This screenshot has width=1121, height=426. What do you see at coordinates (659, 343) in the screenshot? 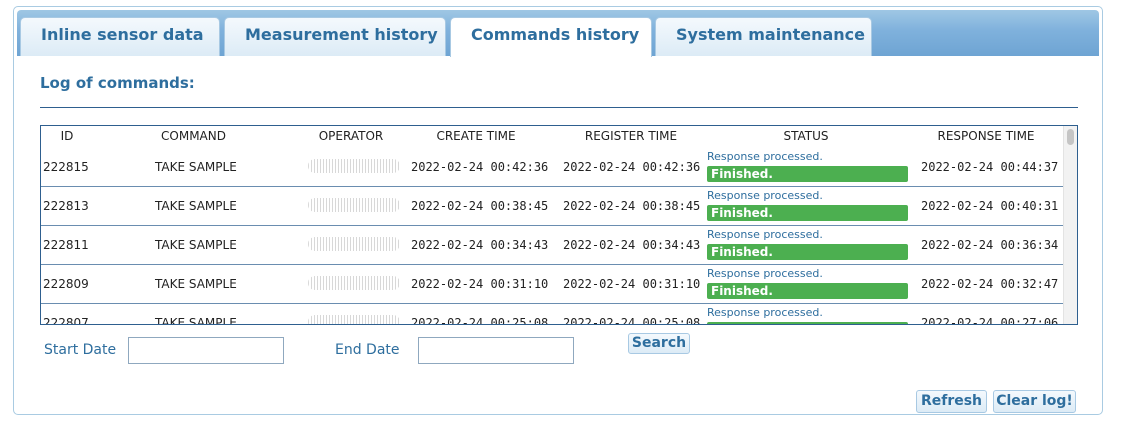
I see `search-button: Search` at bounding box center [659, 343].